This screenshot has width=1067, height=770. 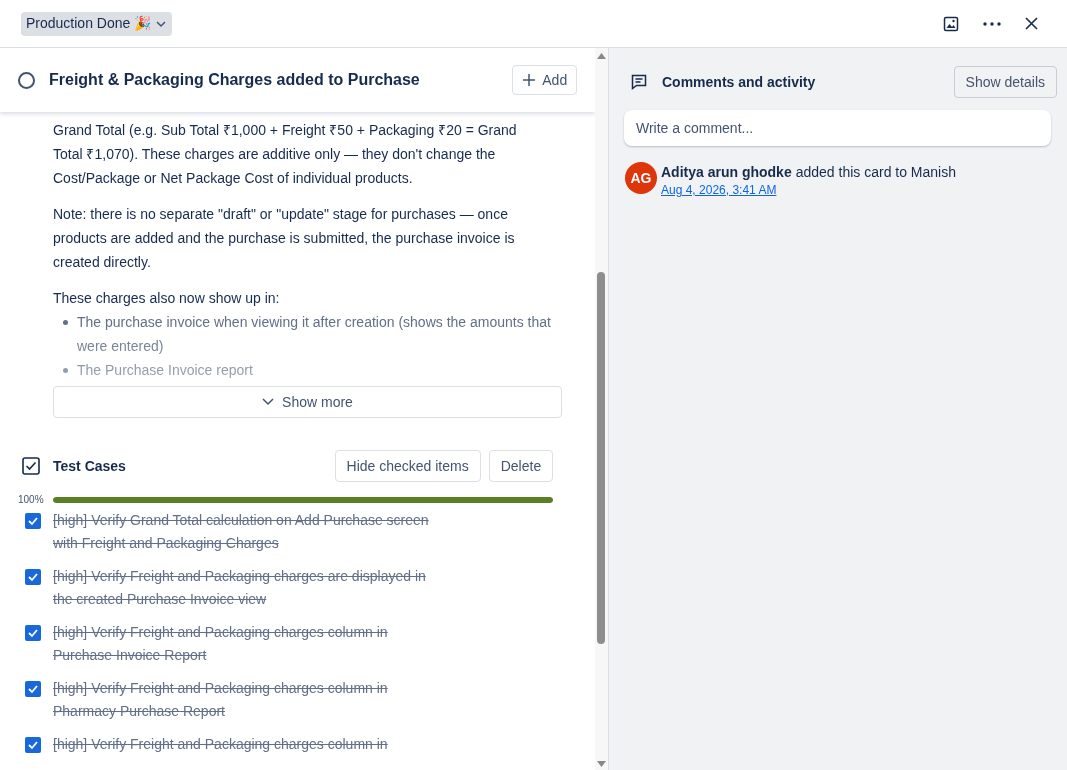 What do you see at coordinates (875, 172) in the screenshot?
I see `activity-text: added this card to Manish` at bounding box center [875, 172].